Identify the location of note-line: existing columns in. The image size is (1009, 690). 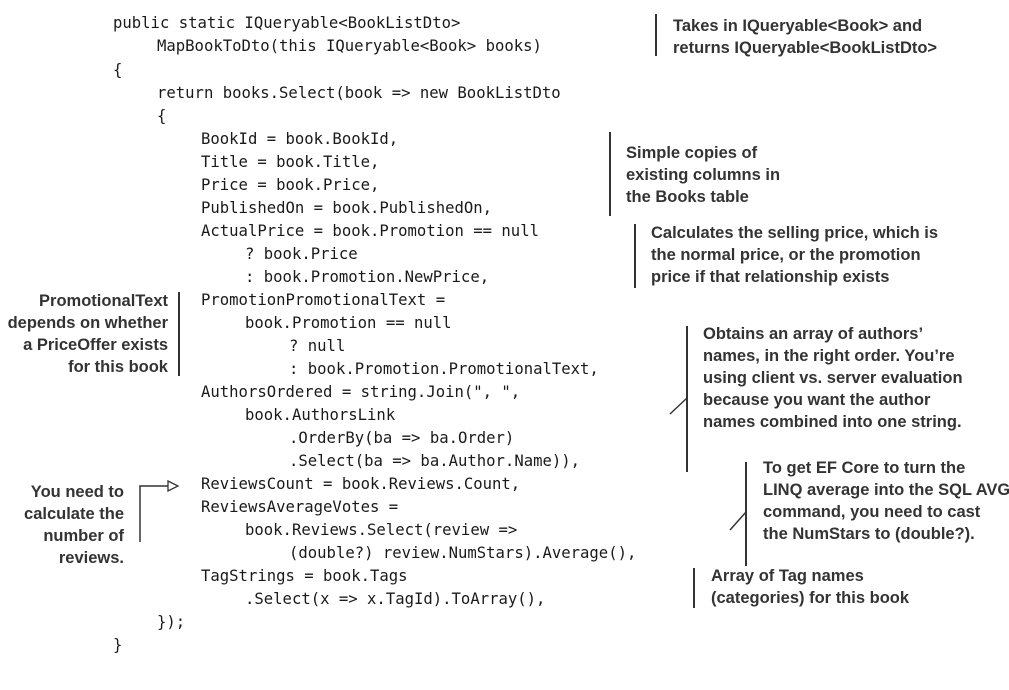
(703, 175).